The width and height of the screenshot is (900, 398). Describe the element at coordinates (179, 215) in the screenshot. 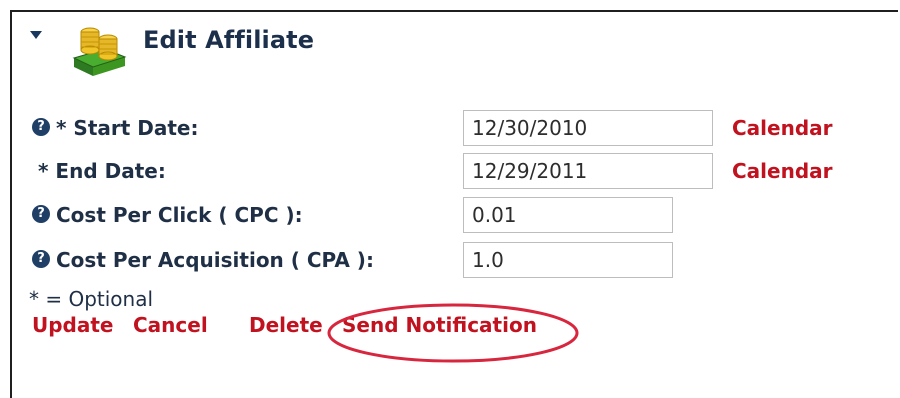

I see `cost-per-click-label: Cost Per Click ( CPC ):` at that location.